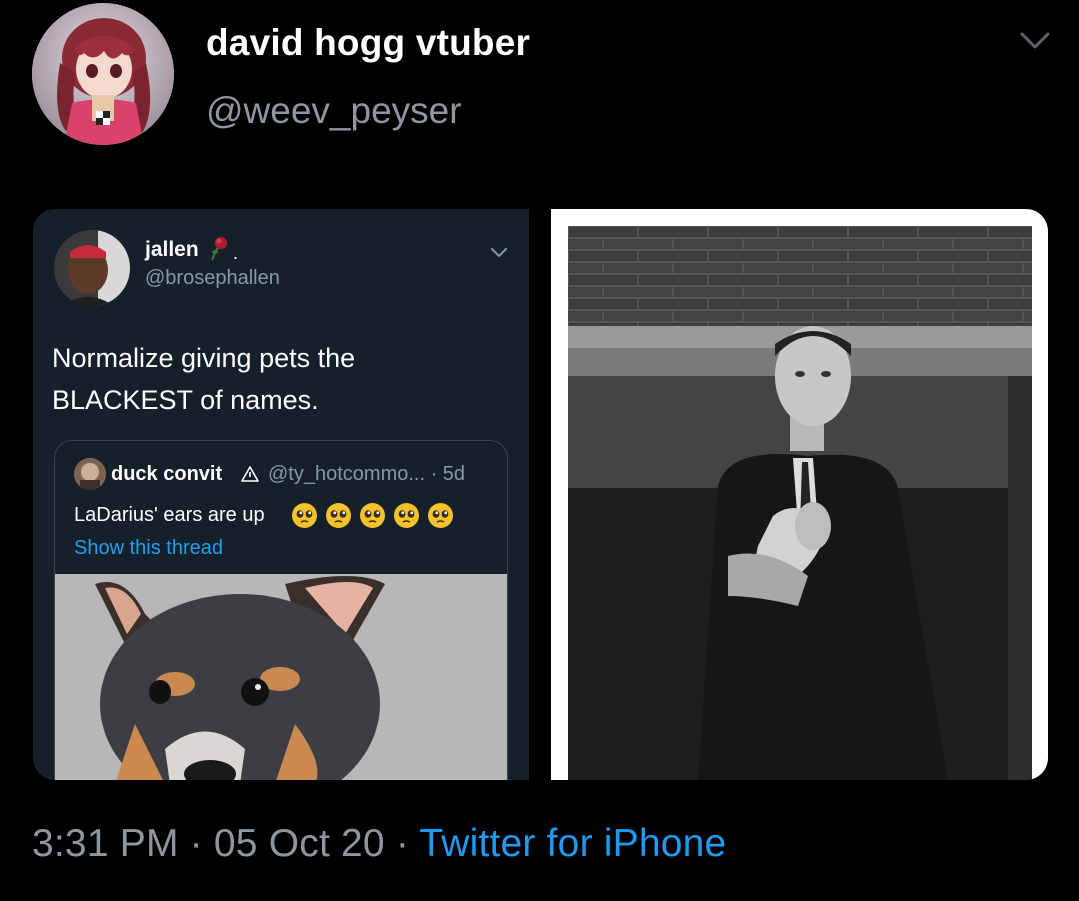  Describe the element at coordinates (235, 252) in the screenshot. I see `name-suffix: .` at that location.